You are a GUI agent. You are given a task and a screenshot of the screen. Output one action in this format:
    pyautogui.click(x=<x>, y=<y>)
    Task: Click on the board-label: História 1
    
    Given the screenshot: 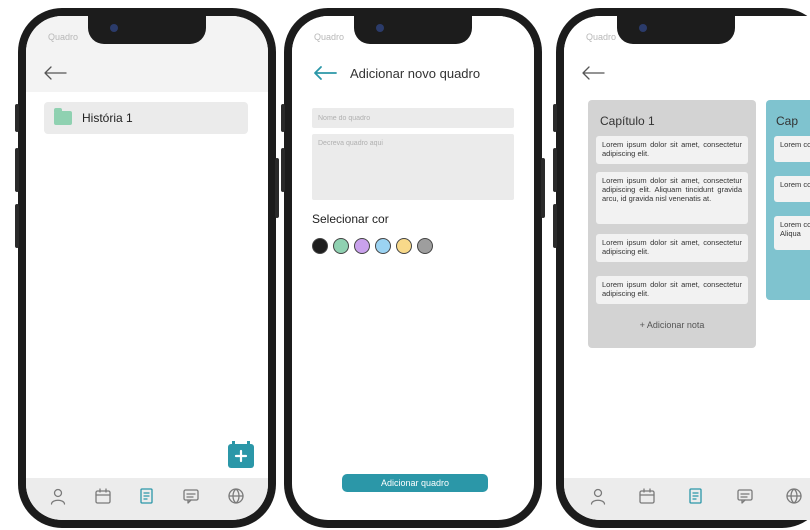 What is the action you would take?
    pyautogui.click(x=107, y=118)
    